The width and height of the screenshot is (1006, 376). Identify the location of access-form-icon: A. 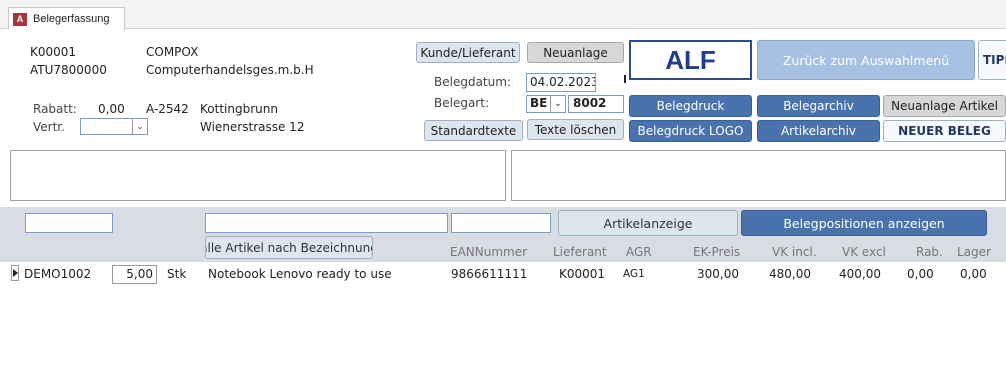
(20, 19).